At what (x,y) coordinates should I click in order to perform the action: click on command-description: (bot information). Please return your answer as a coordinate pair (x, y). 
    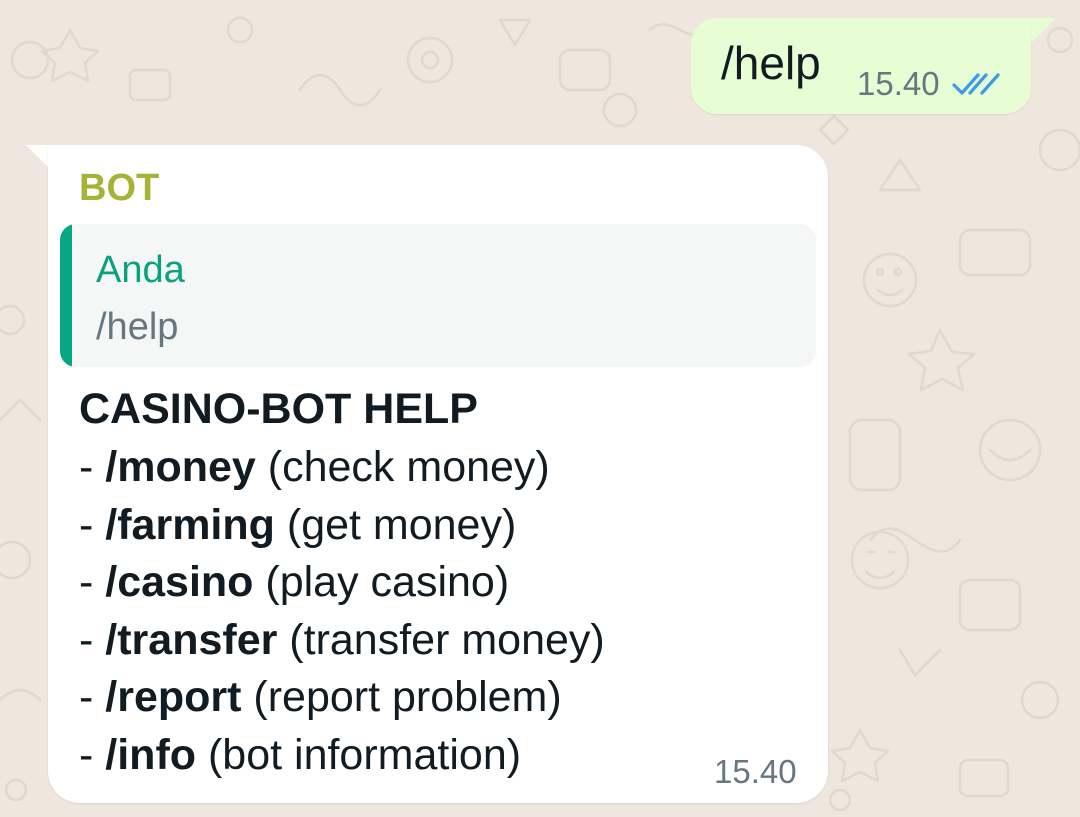
    Looking at the image, I should click on (359, 754).